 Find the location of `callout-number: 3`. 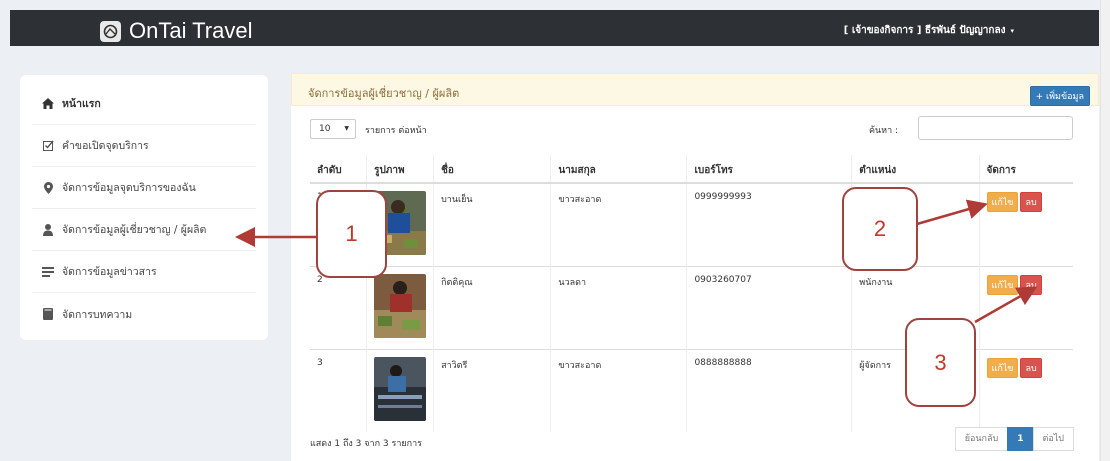

callout-number: 3 is located at coordinates (940, 362).